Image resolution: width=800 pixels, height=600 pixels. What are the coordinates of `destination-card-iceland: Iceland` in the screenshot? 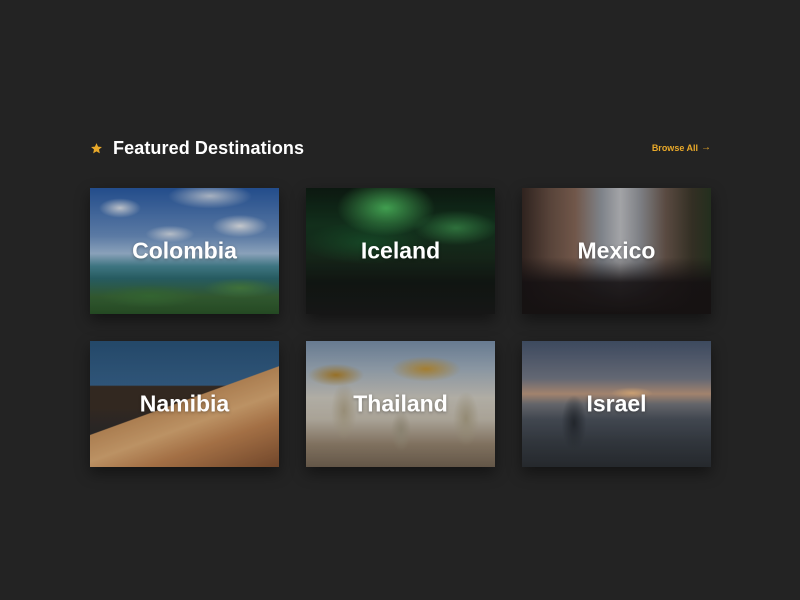 It's located at (400, 251).